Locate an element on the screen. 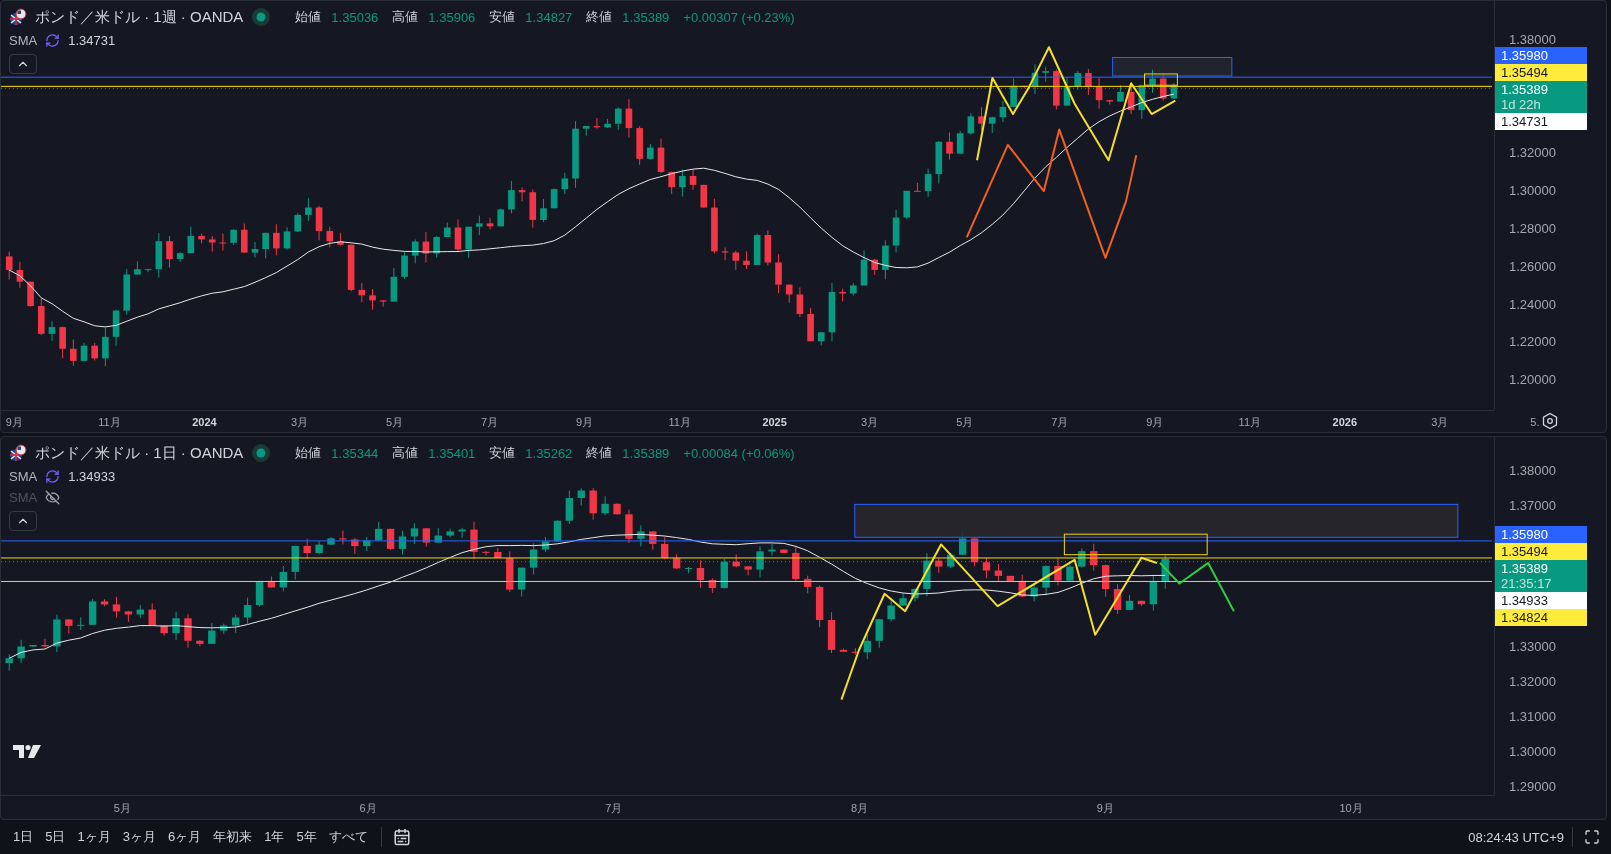 The width and height of the screenshot is (1611, 854). price-tick: 1.24000 is located at coordinates (1532, 304).